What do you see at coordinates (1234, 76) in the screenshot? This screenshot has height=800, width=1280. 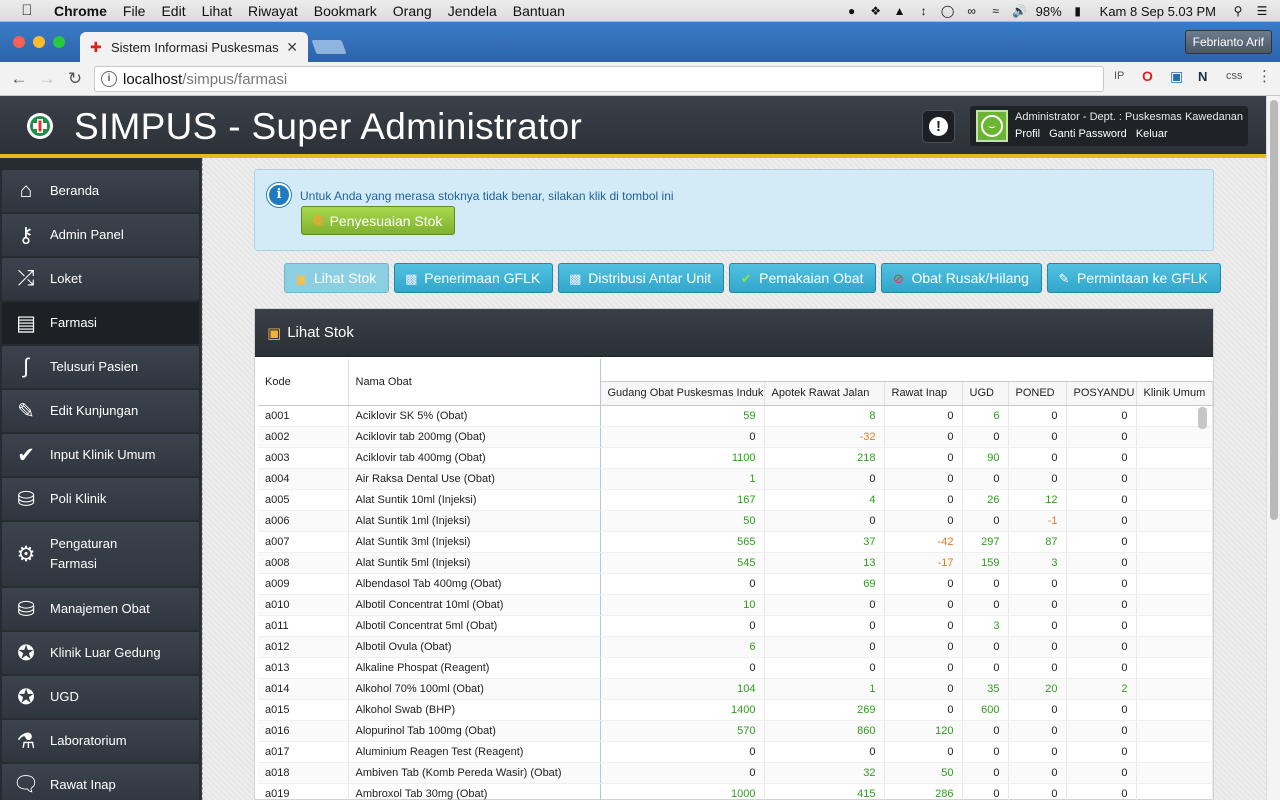 I see `css-extension-icon: css` at bounding box center [1234, 76].